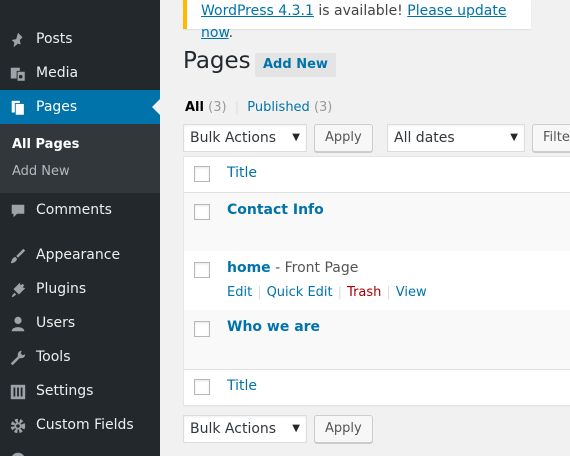  I want to click on page-title: Pages, so click(217, 61).